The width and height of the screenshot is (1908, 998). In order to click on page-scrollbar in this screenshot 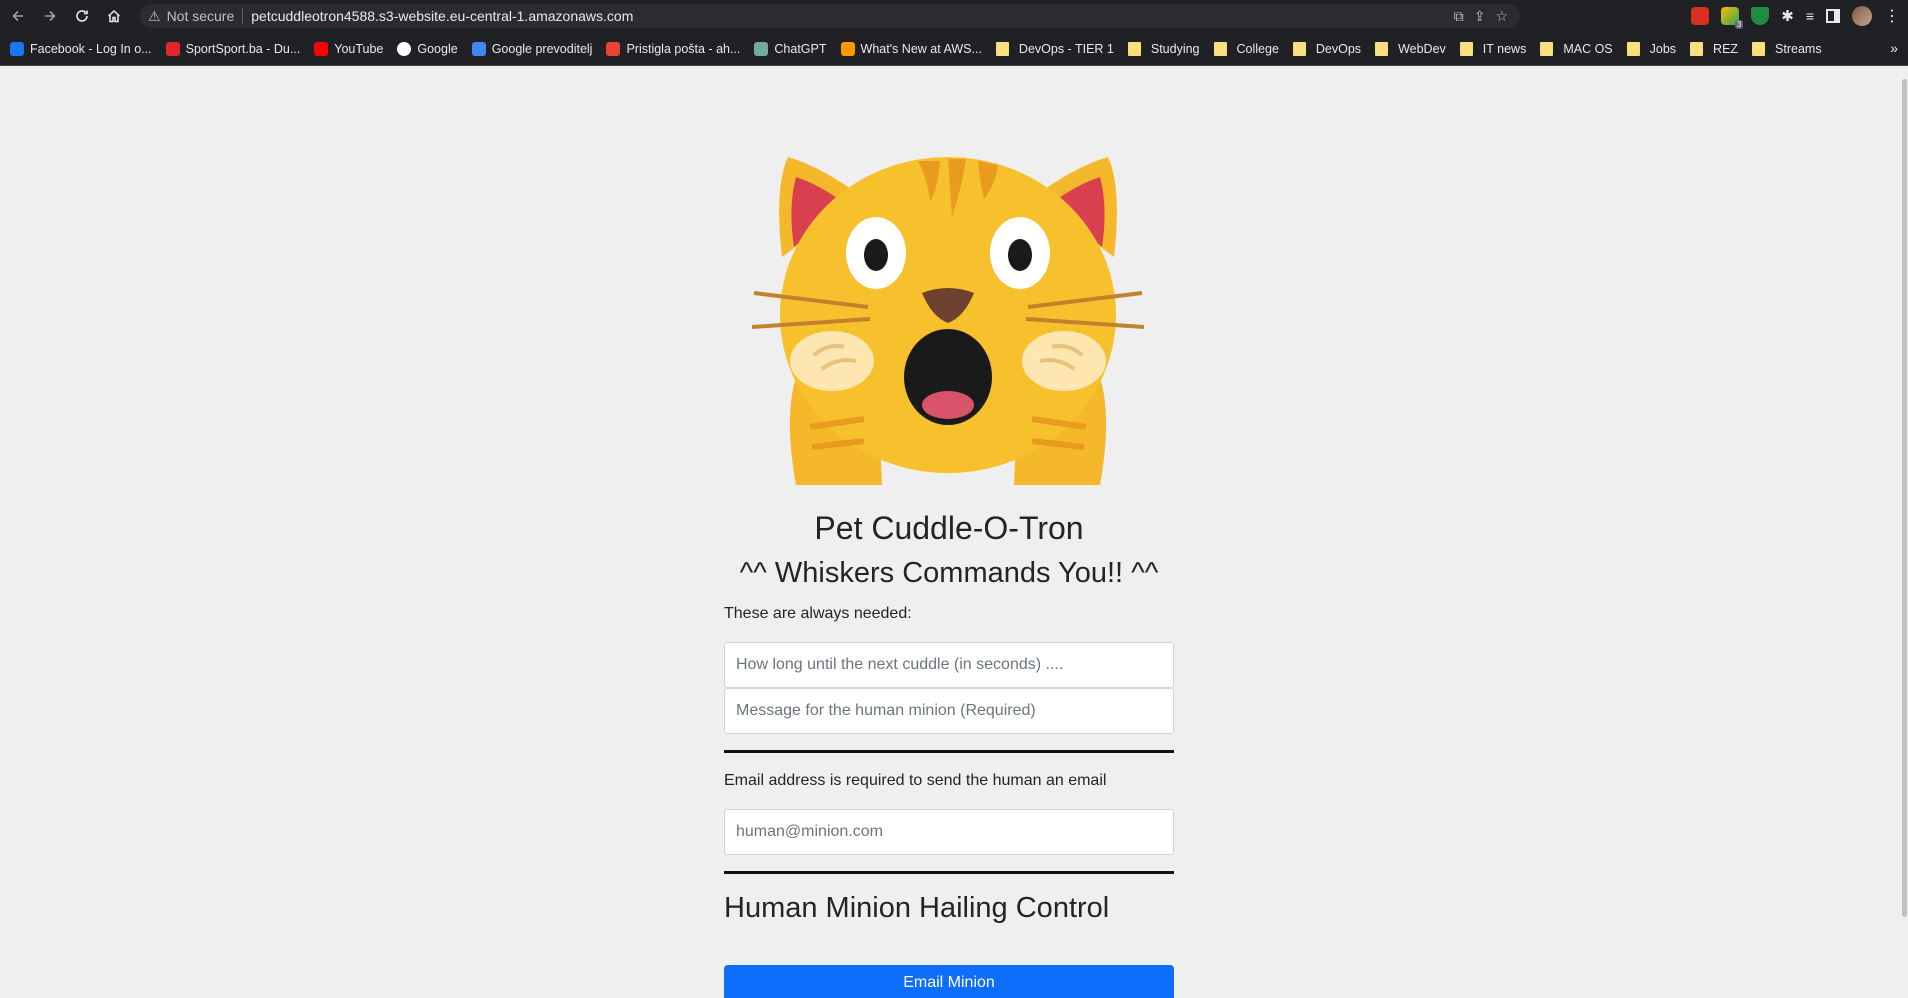, I will do `click(1904, 532)`.